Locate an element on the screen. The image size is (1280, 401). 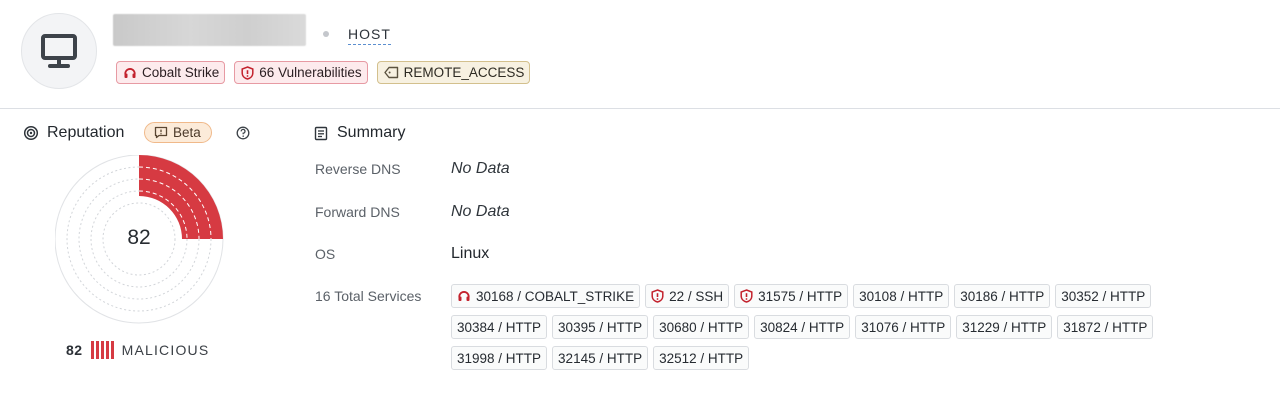
reputation-gauge: 82 is located at coordinates (139, 239).